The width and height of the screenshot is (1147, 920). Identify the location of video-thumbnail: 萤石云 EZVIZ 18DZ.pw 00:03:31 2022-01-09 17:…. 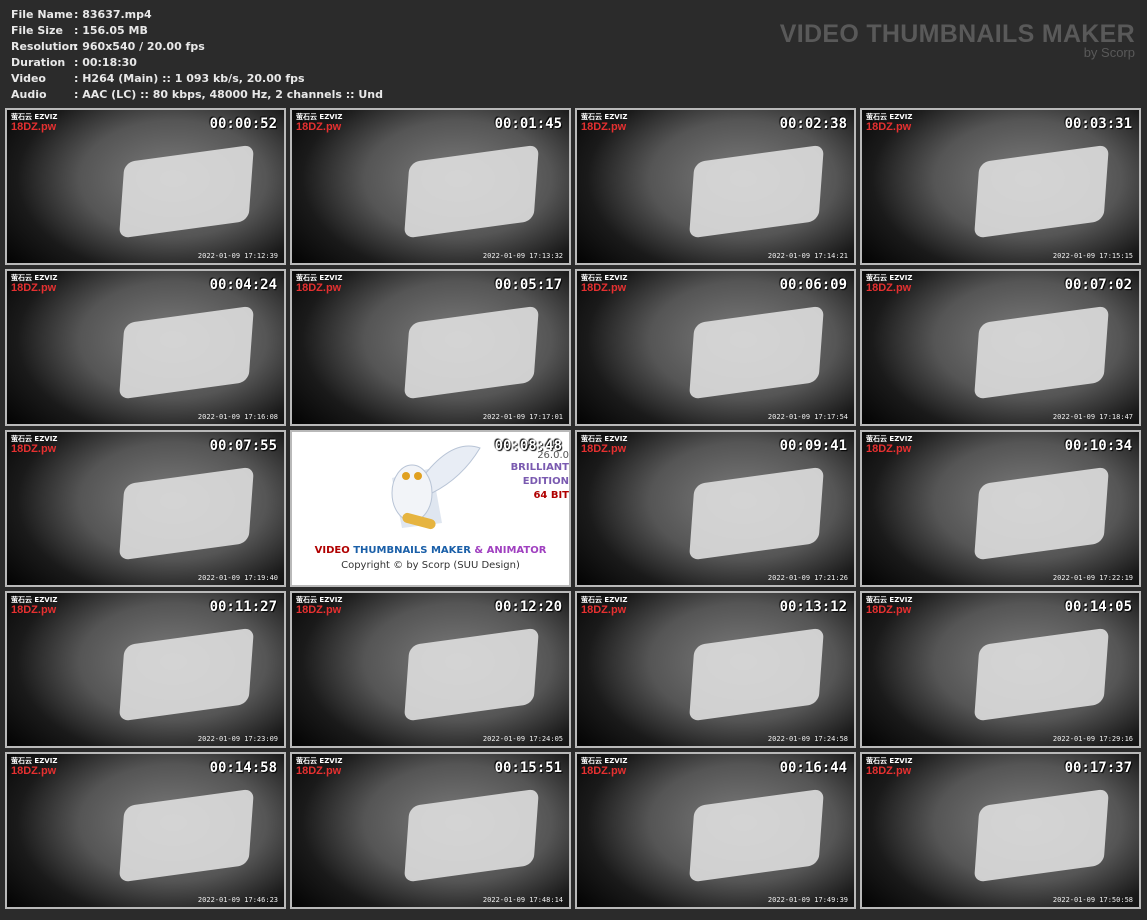
(1000, 186).